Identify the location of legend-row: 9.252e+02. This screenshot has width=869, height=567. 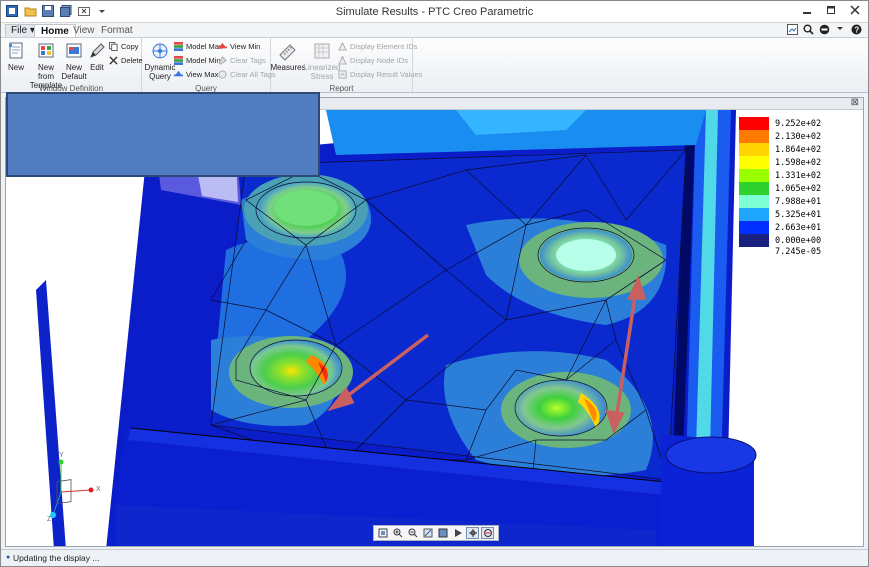
(789, 123).